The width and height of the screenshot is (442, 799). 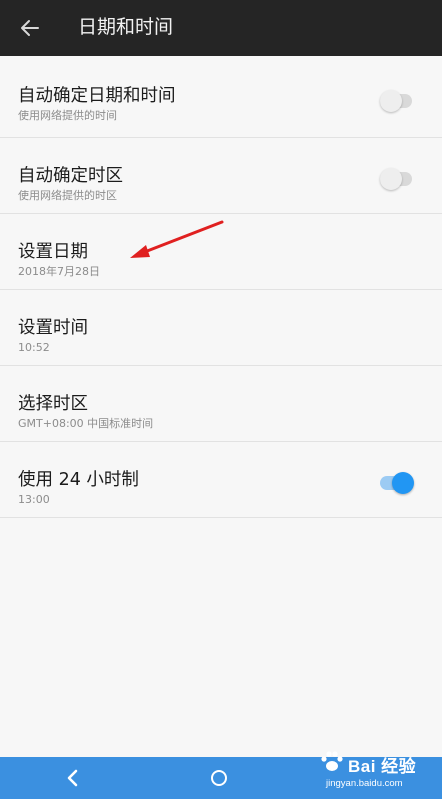 I want to click on watermark-url: jingyan.baidu.com, so click(x=364, y=783).